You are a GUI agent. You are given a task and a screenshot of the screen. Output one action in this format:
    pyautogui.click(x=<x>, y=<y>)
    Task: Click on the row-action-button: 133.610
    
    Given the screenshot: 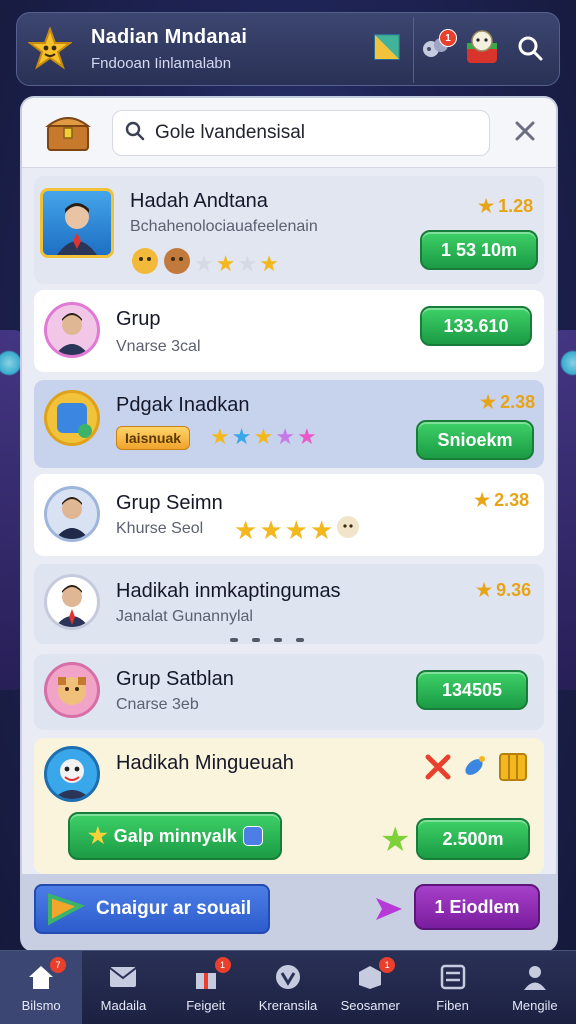 What is the action you would take?
    pyautogui.click(x=476, y=326)
    